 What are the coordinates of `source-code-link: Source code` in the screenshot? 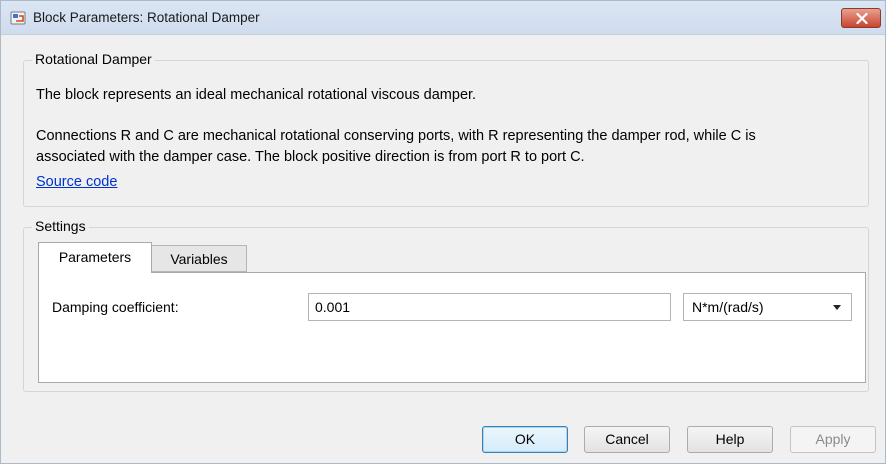 It's located at (76, 182).